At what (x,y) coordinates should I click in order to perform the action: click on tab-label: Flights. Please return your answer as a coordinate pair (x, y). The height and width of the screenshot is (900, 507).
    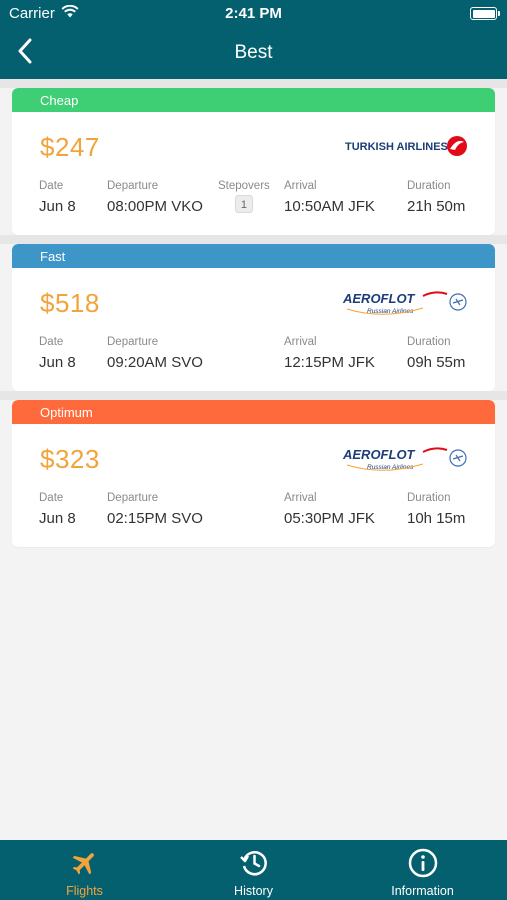
    Looking at the image, I should click on (84, 891).